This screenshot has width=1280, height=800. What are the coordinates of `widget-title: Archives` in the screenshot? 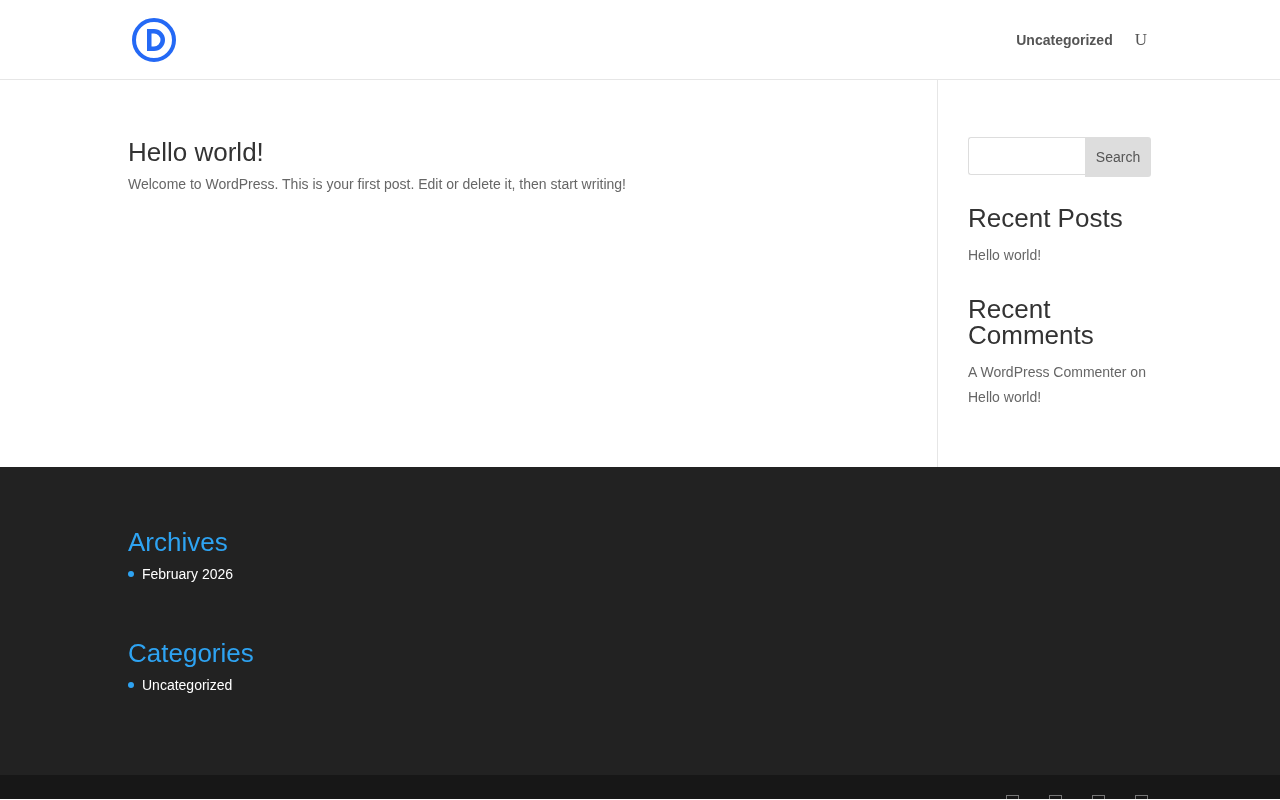 It's located at (178, 542).